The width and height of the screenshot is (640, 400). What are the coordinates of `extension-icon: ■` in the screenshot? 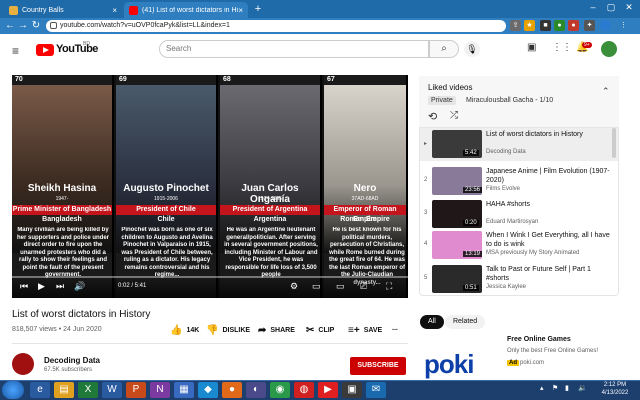 It's located at (545, 25).